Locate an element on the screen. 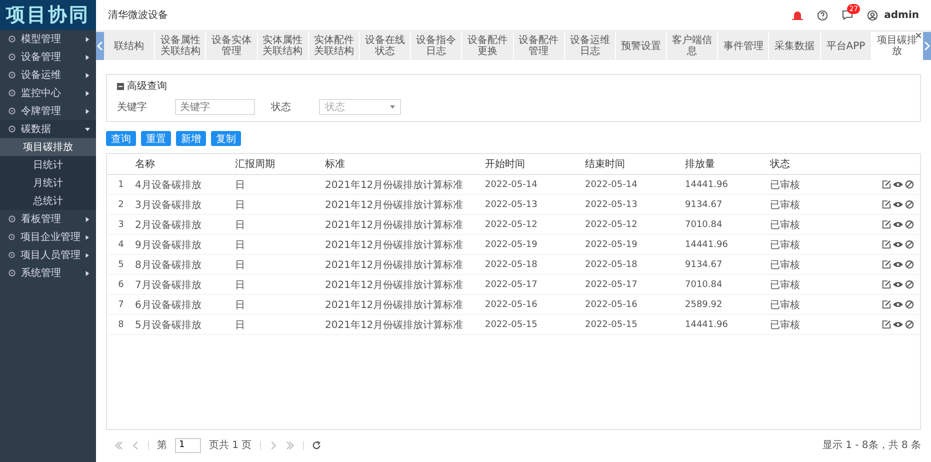 The width and height of the screenshot is (931, 462). field-label: 关键字 is located at coordinates (132, 107).